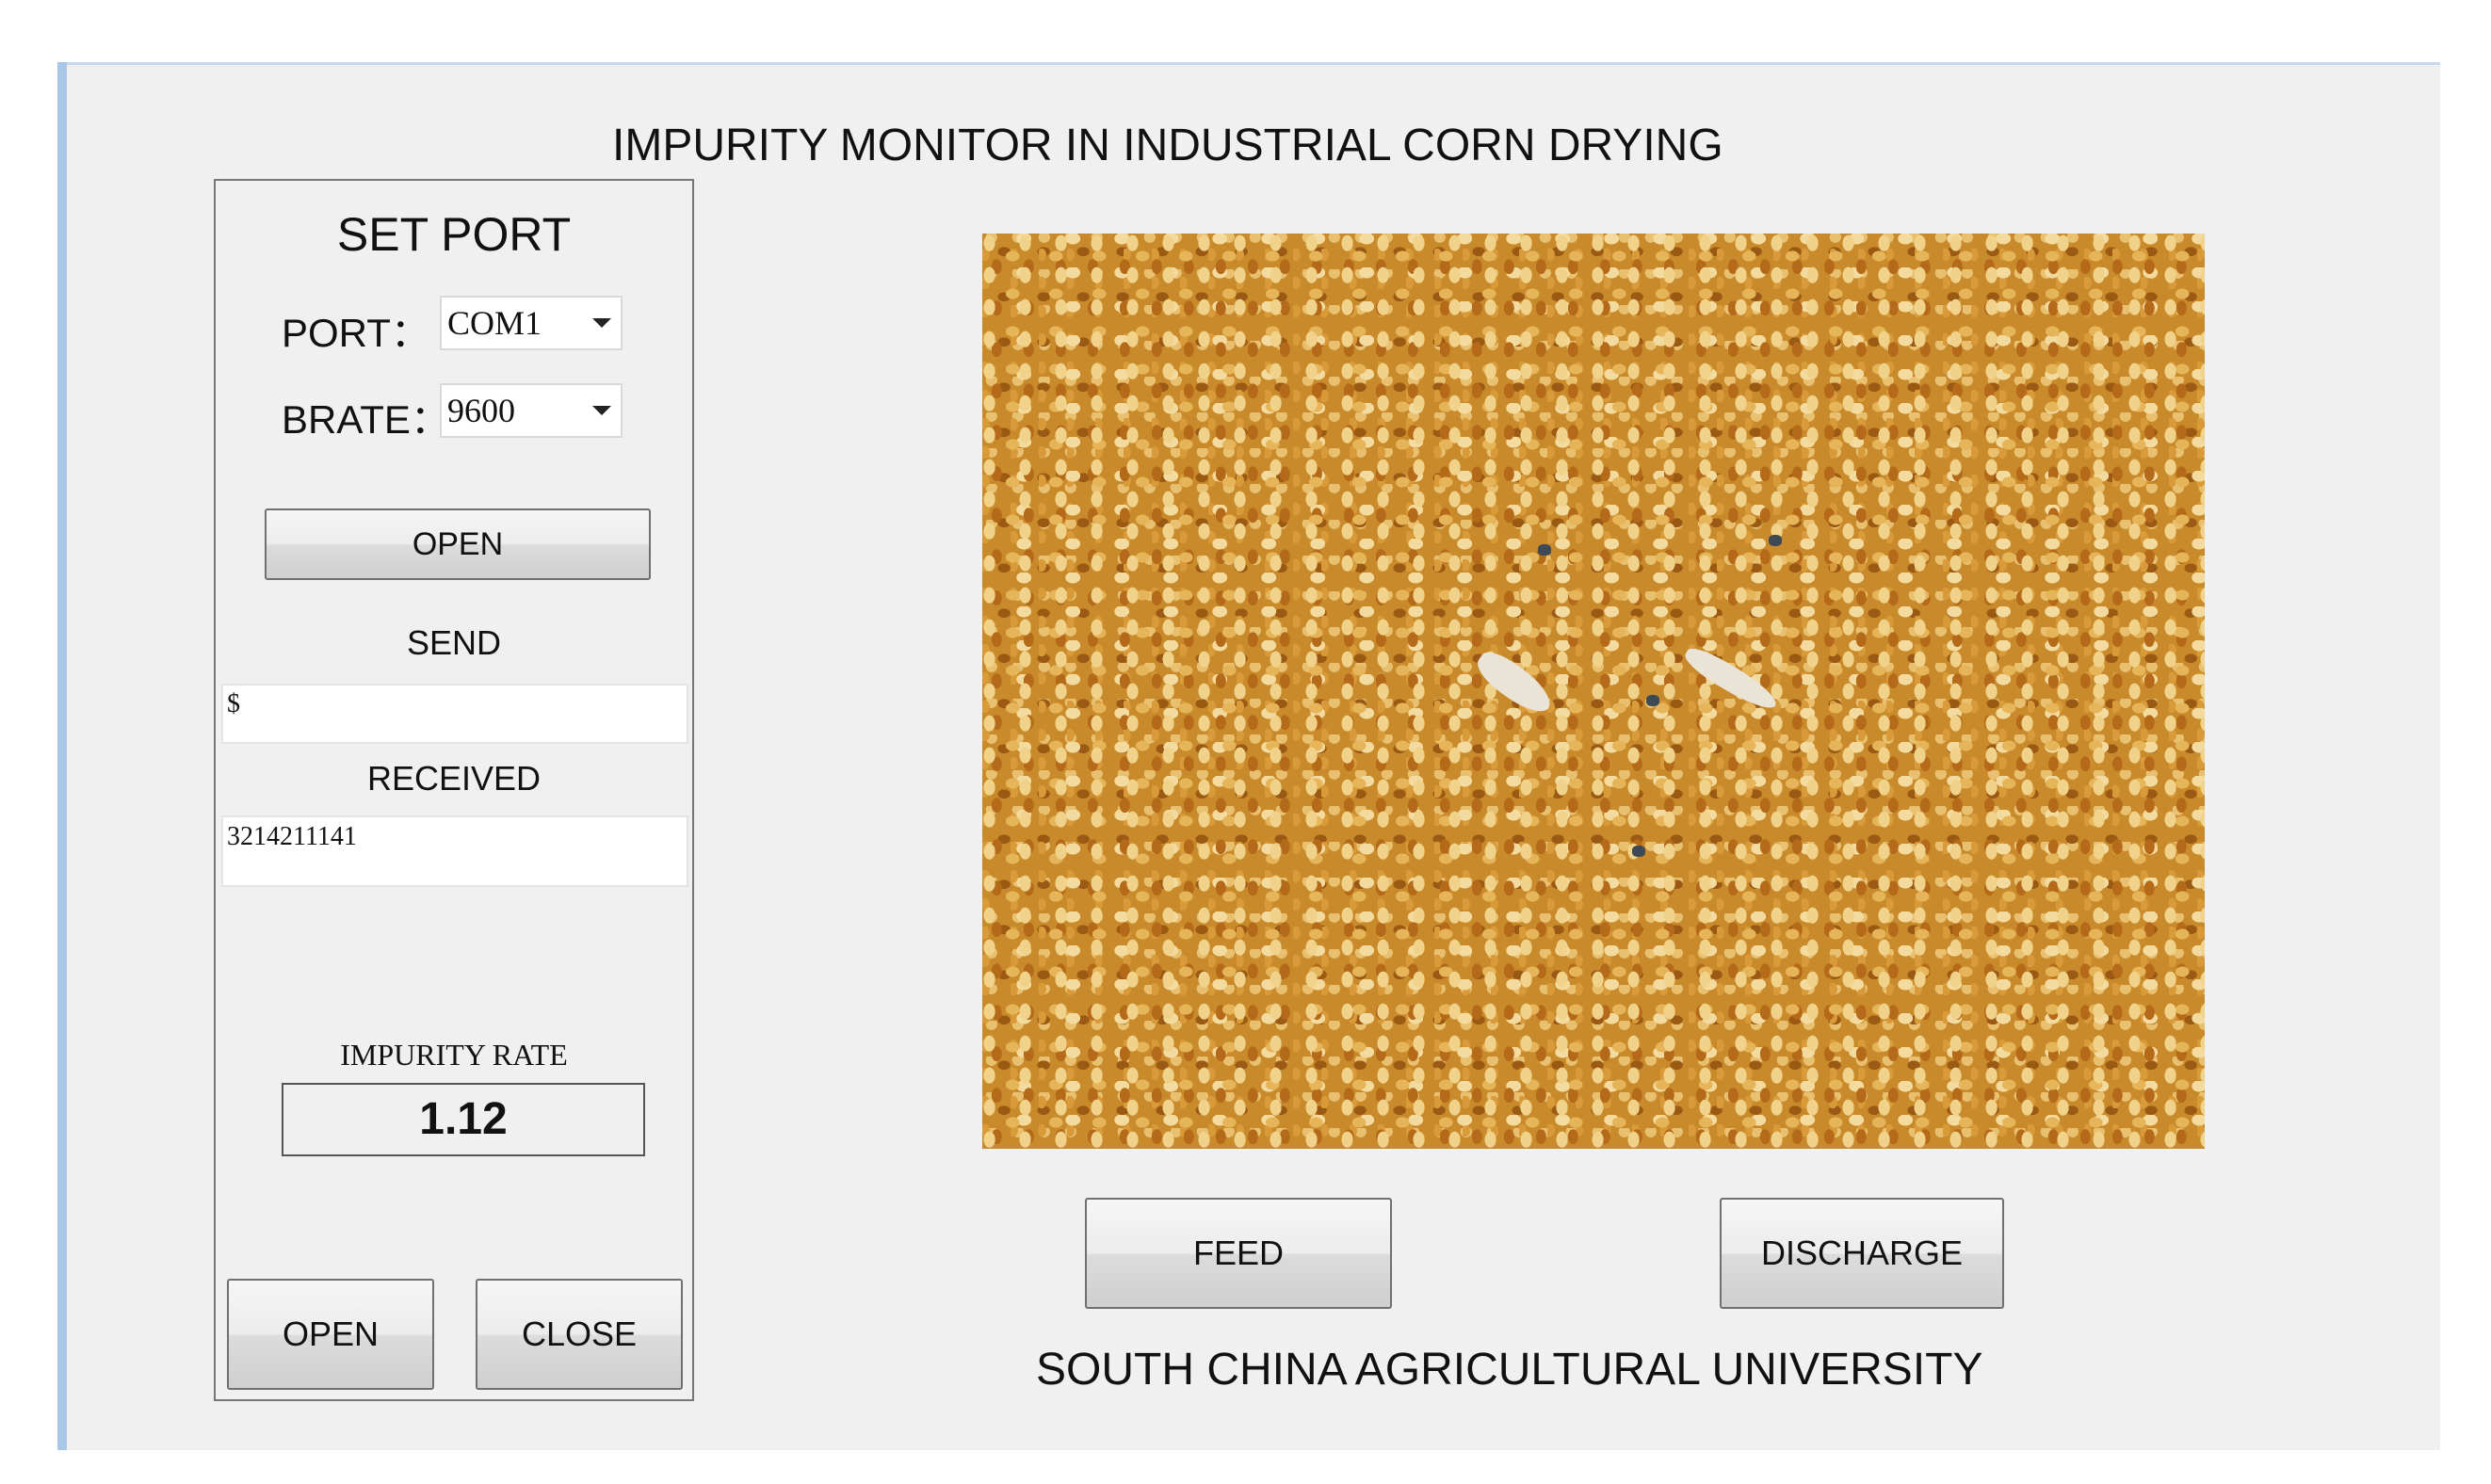 This screenshot has height=1484, width=2491. I want to click on port-select-value: COM1, so click(494, 323).